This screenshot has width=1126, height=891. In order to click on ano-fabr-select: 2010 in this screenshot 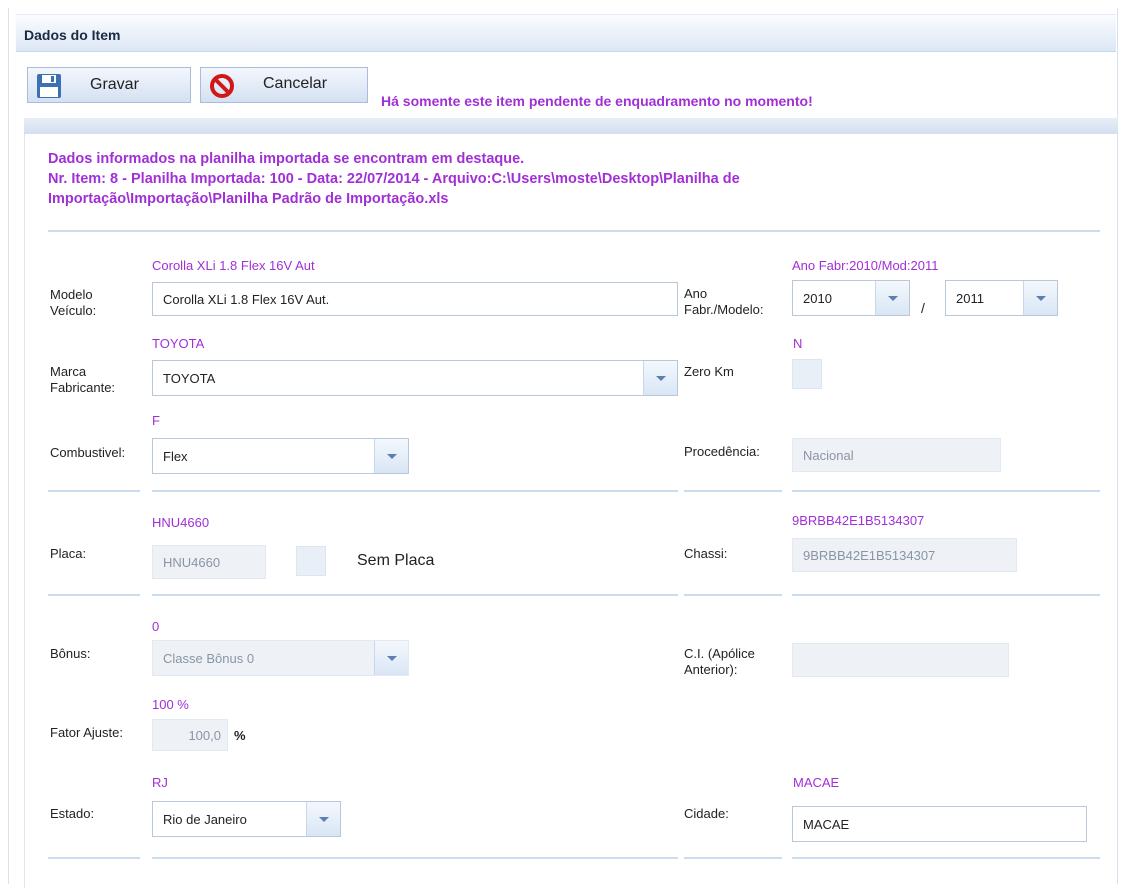, I will do `click(851, 298)`.